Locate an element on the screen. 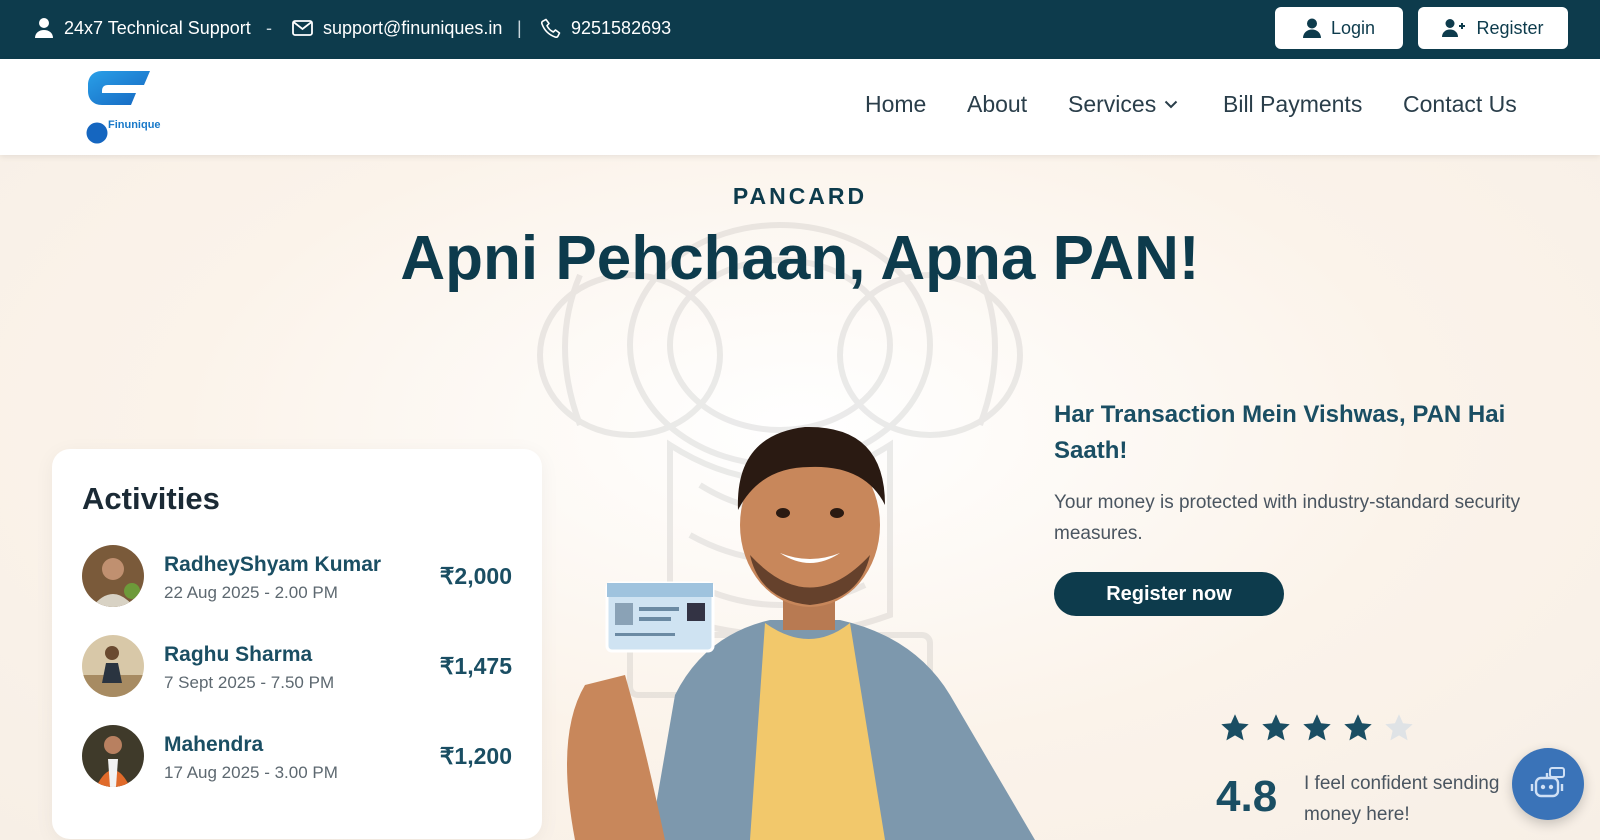  login-user-icon is located at coordinates (1311, 28).